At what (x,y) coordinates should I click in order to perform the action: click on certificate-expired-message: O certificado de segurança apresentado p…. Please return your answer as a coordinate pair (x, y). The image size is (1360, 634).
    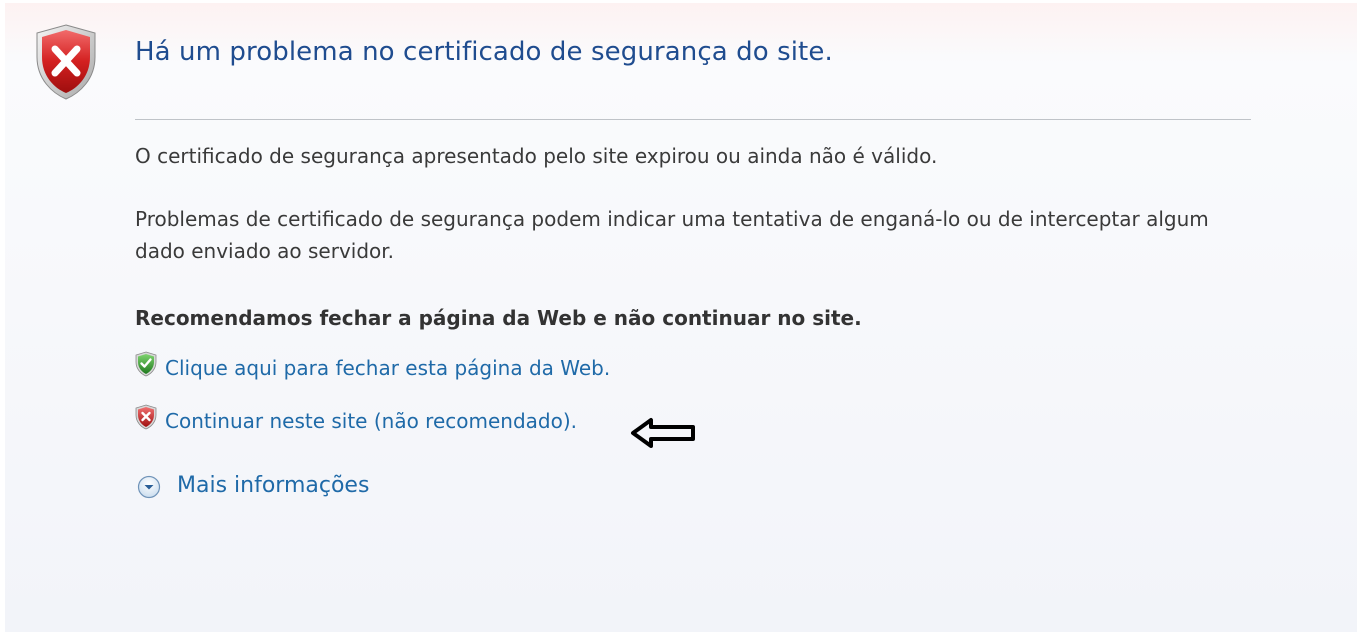
    Looking at the image, I should click on (536, 156).